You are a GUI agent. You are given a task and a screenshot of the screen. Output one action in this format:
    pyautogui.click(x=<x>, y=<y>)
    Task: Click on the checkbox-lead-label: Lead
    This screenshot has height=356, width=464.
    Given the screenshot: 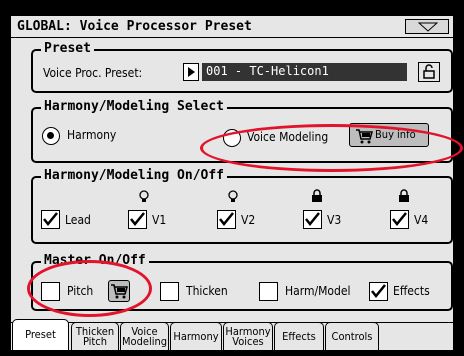 What is the action you would take?
    pyautogui.click(x=78, y=220)
    